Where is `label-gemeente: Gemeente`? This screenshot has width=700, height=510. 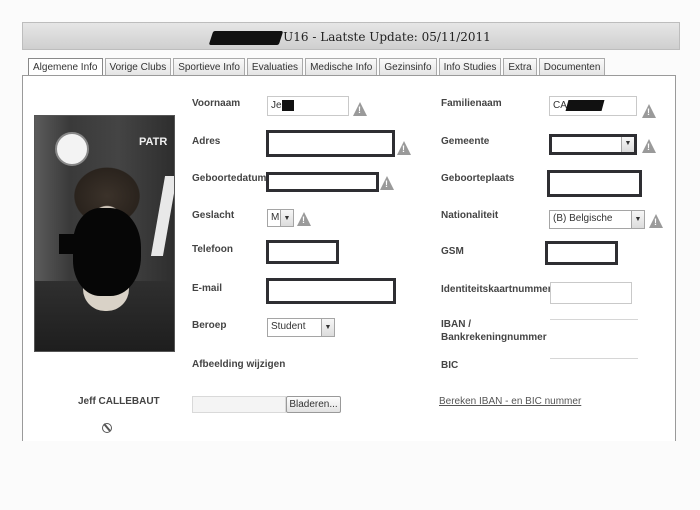 label-gemeente: Gemeente is located at coordinates (465, 141).